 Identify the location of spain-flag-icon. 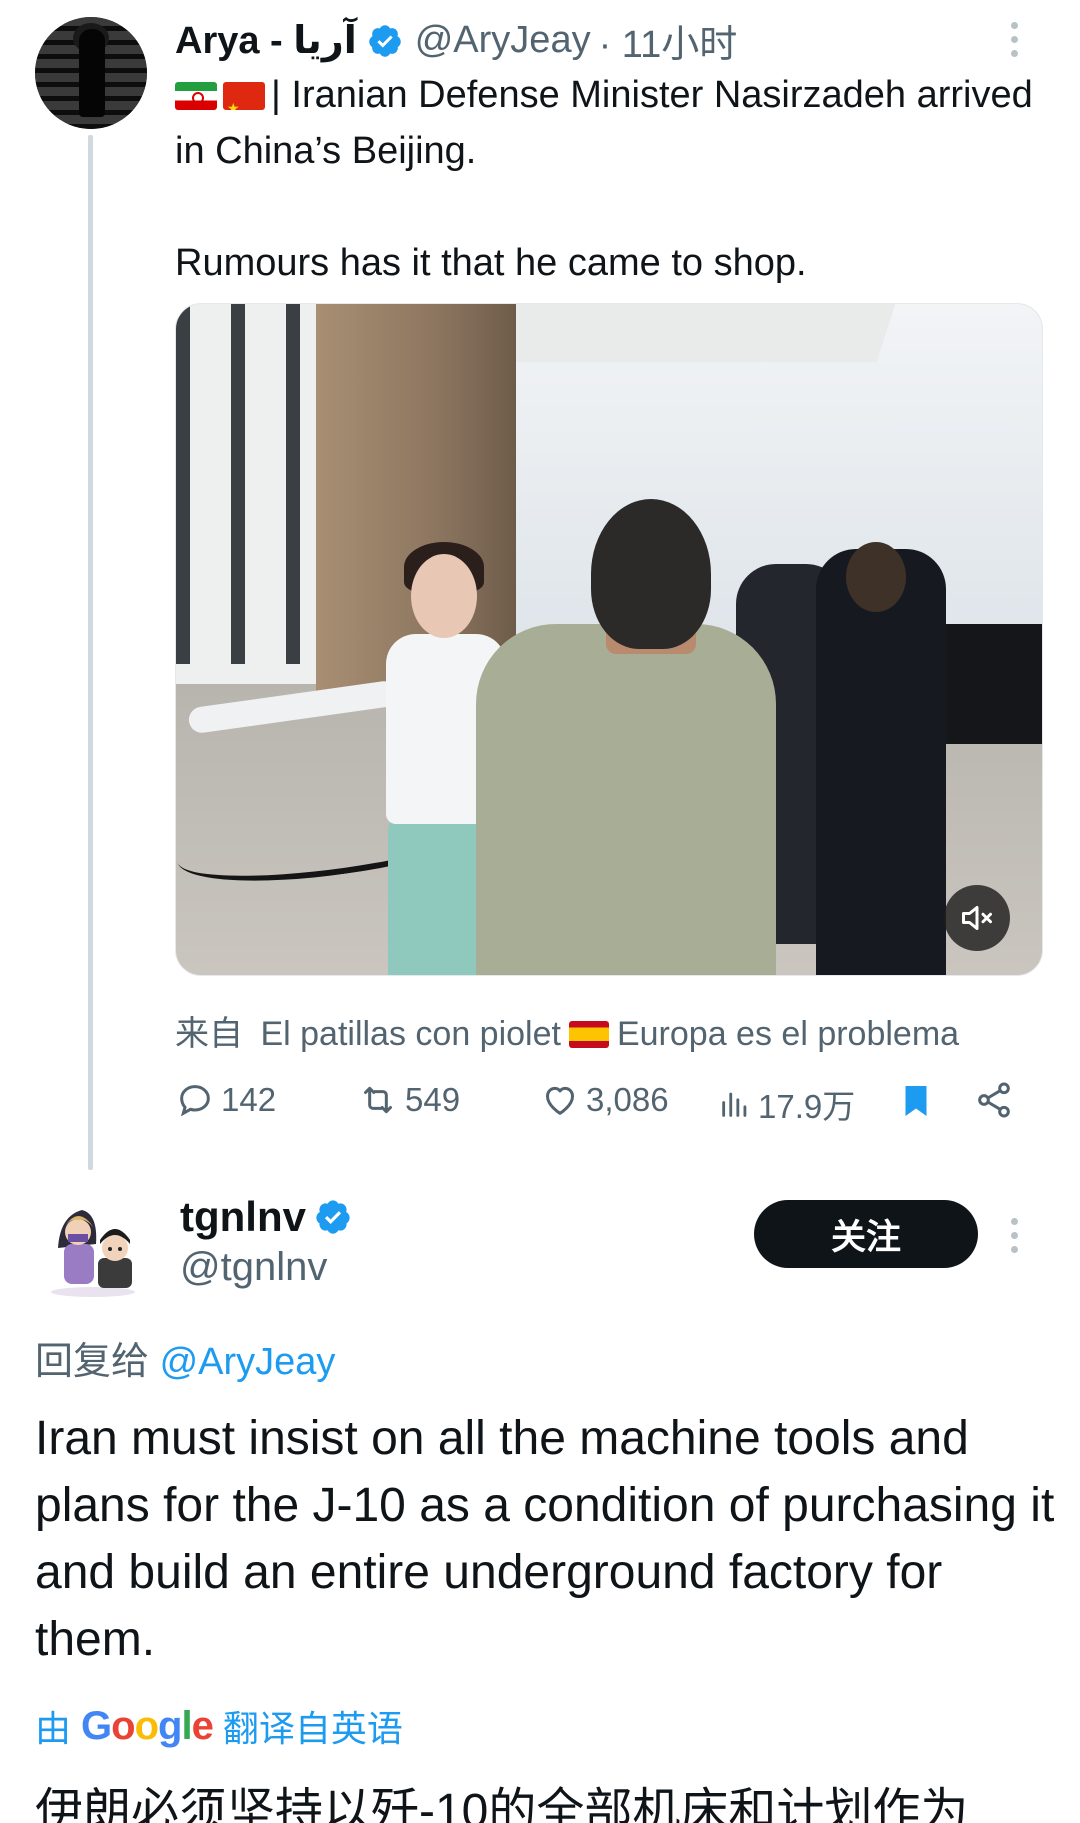
(588, 1034).